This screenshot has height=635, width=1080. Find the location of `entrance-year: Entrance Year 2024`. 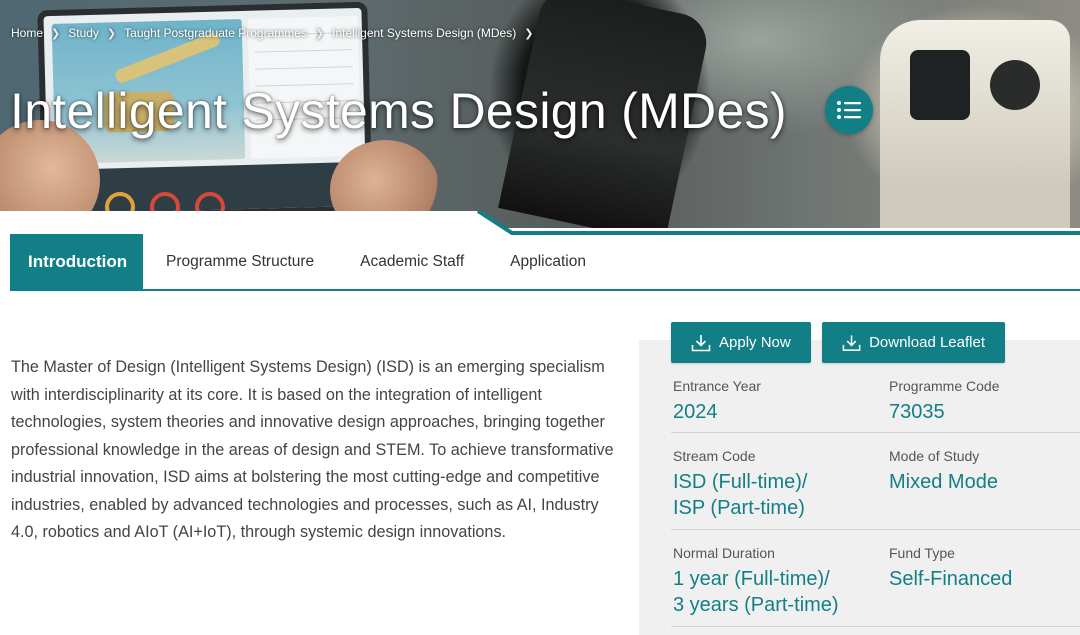

entrance-year: Entrance Year 2024 is located at coordinates (717, 401).